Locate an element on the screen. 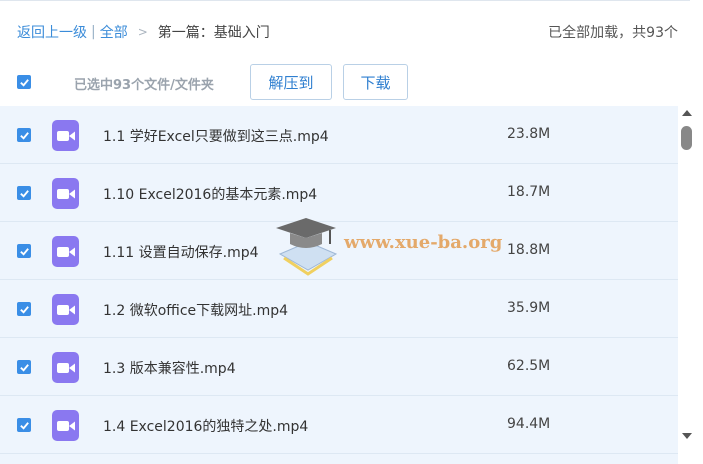  list-item: 1.1 学好Excel只要做到这三点.mp4 23.8M is located at coordinates (339, 135).